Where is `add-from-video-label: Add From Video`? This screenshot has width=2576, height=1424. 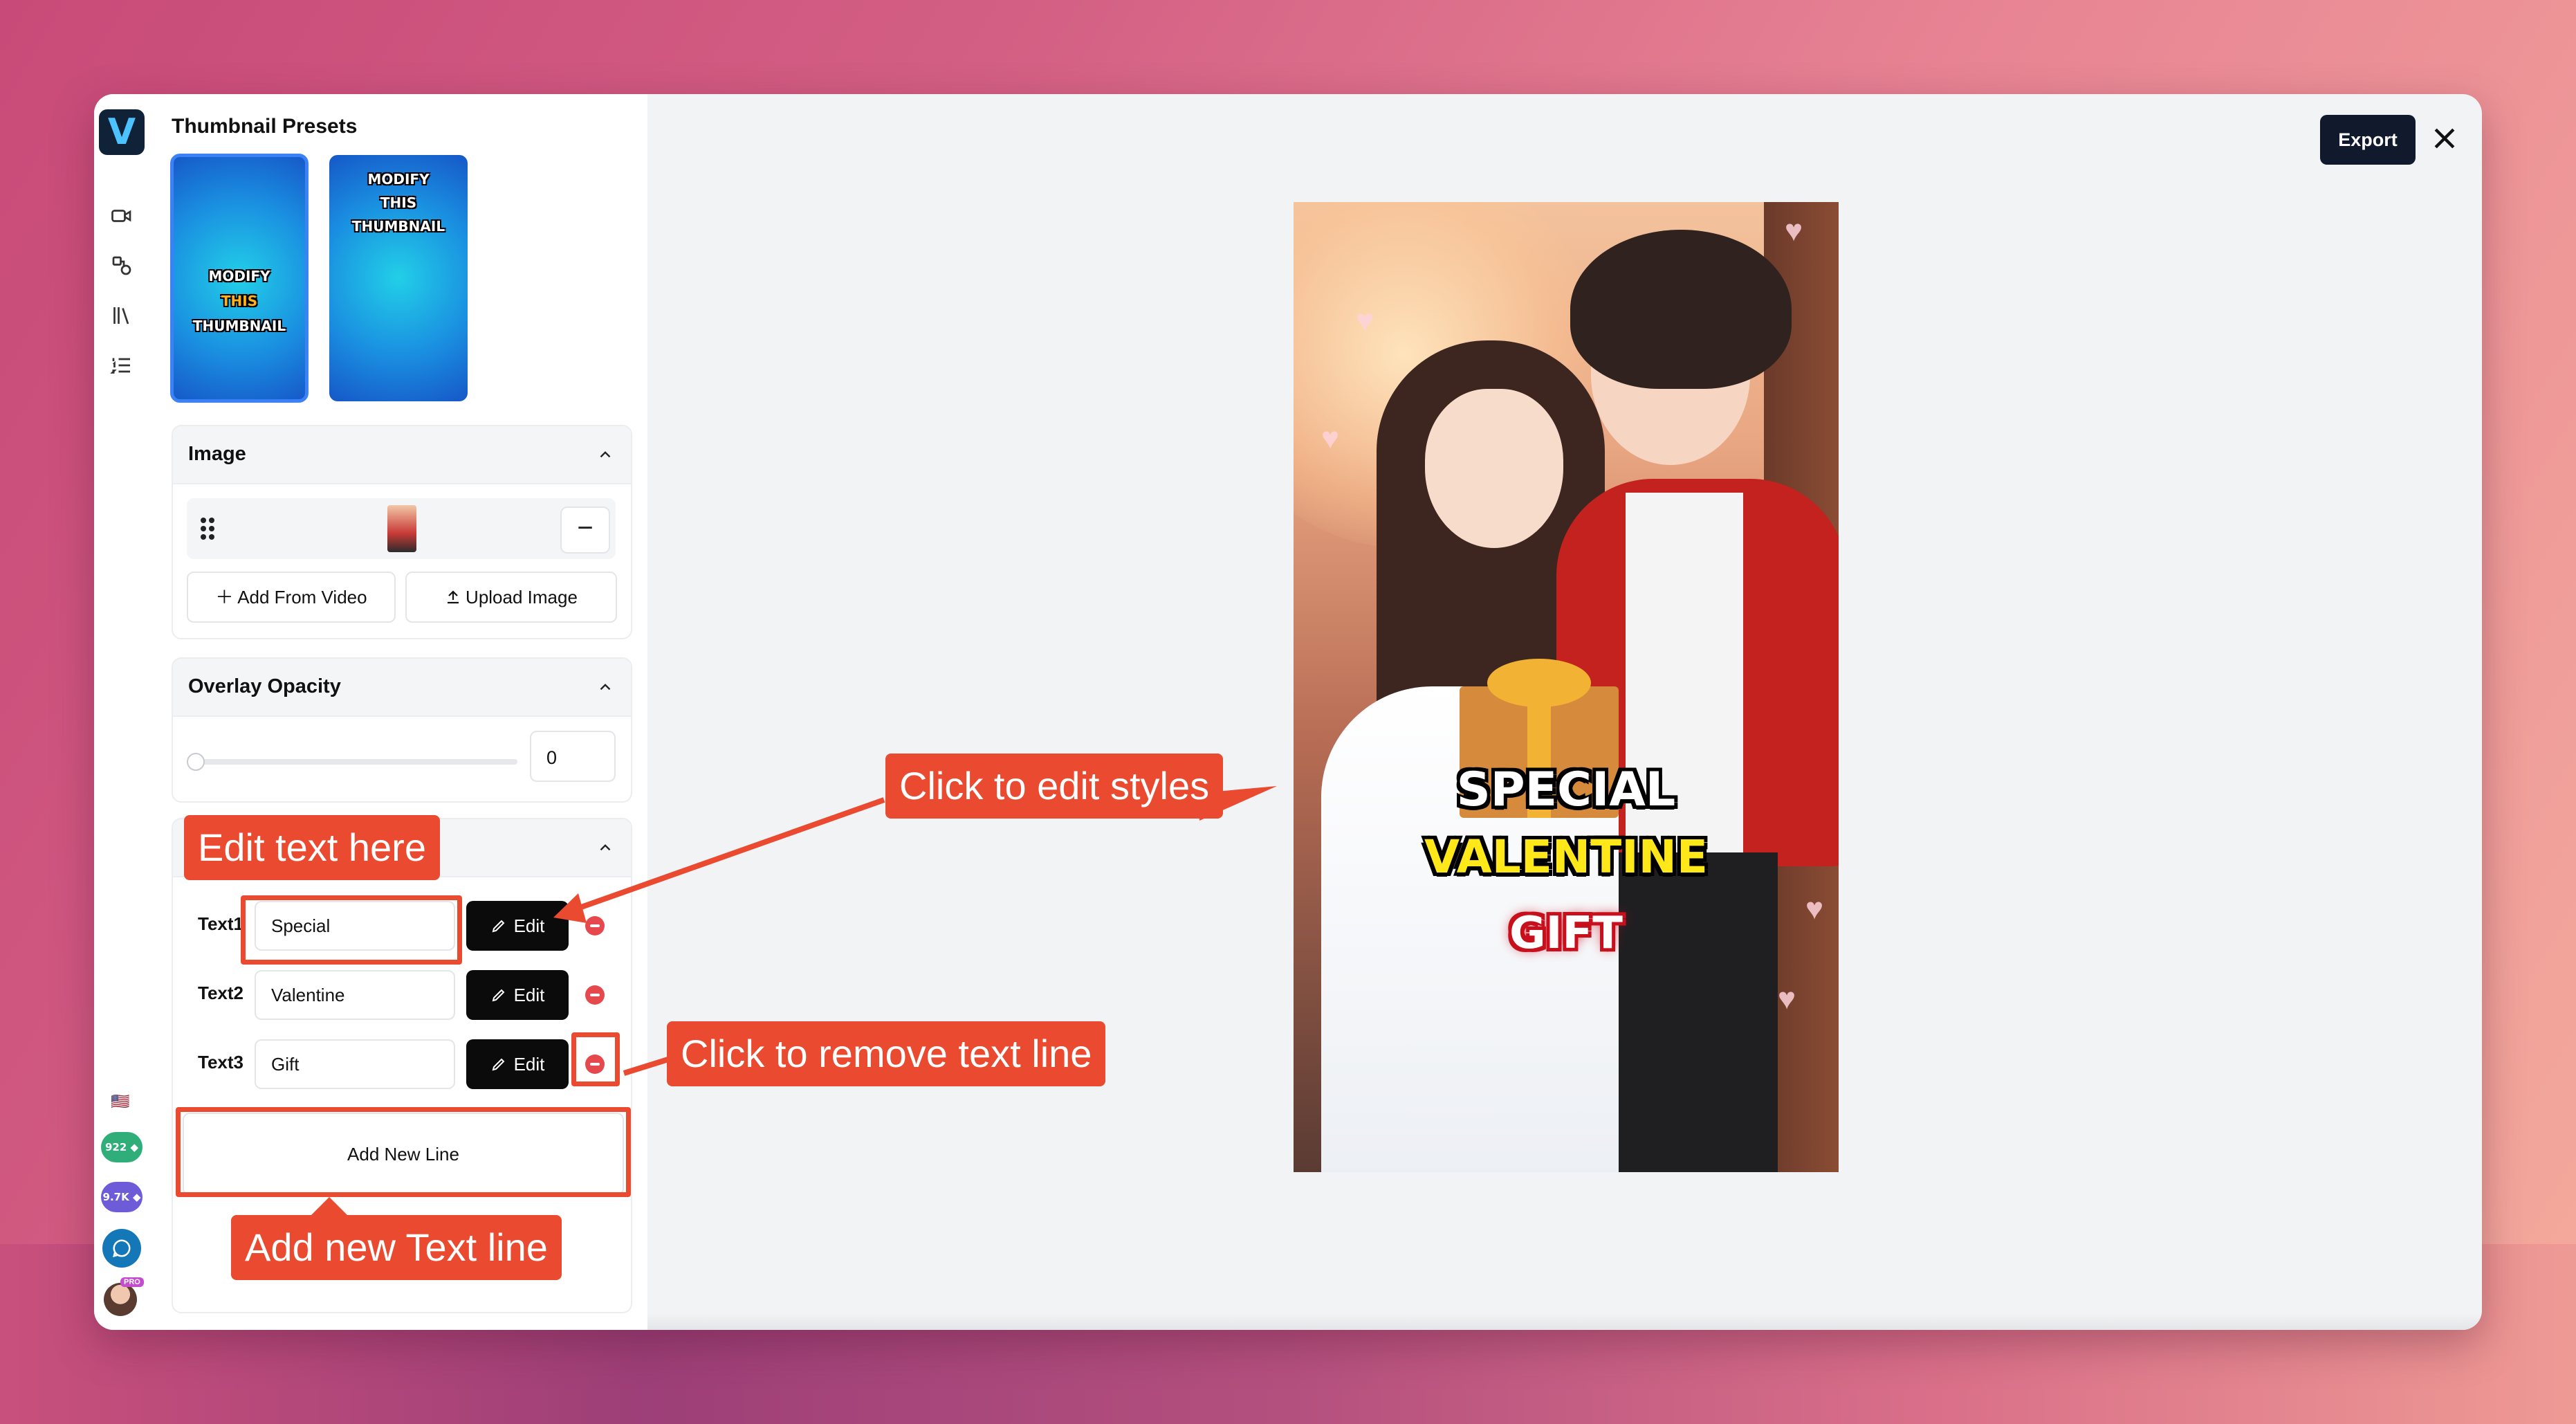 add-from-video-label: Add From Video is located at coordinates (302, 597).